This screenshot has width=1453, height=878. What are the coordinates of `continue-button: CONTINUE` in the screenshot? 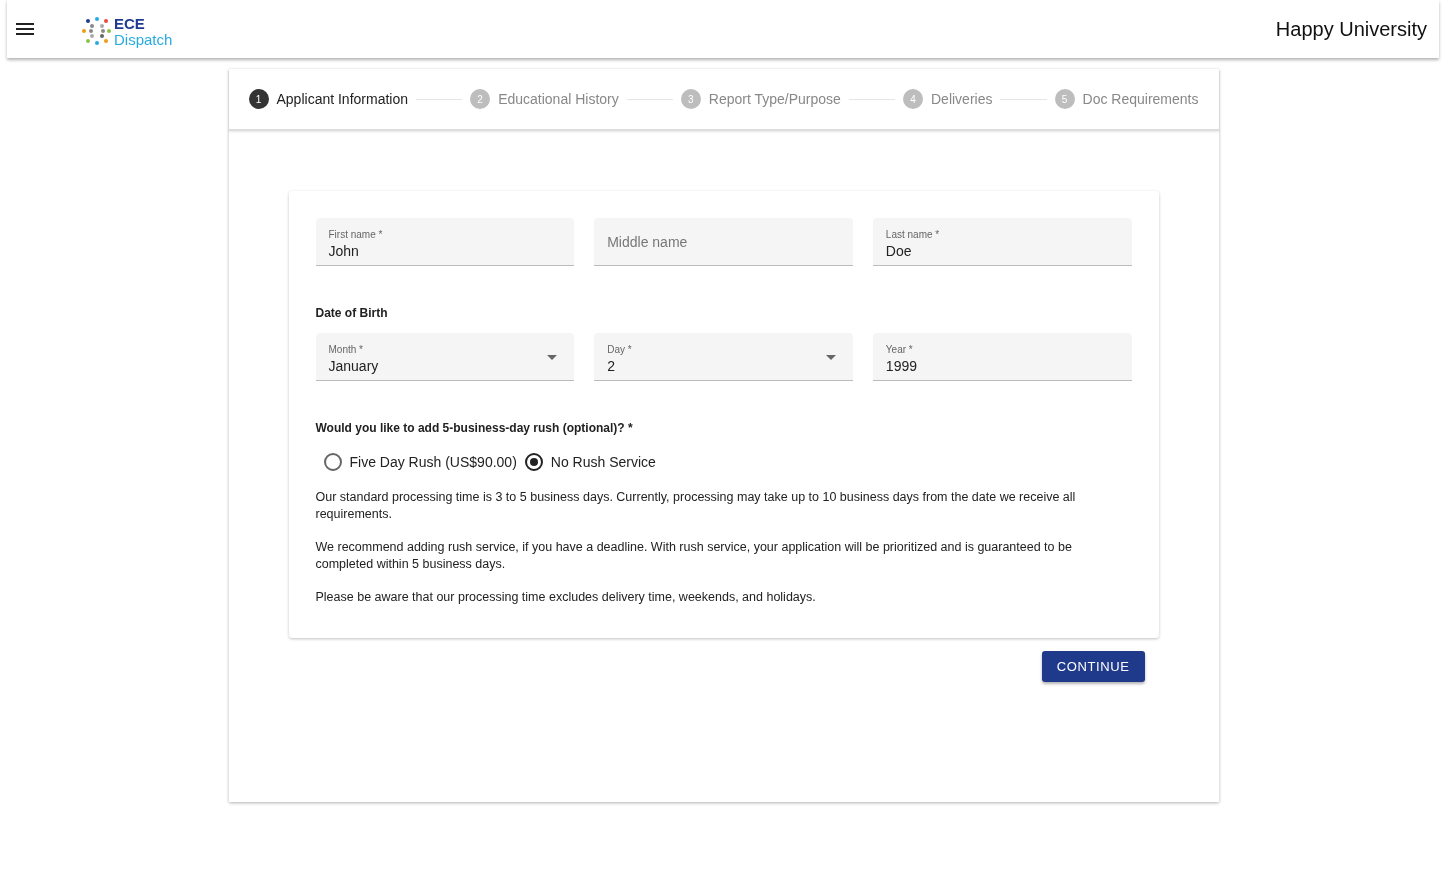 It's located at (1093, 666).